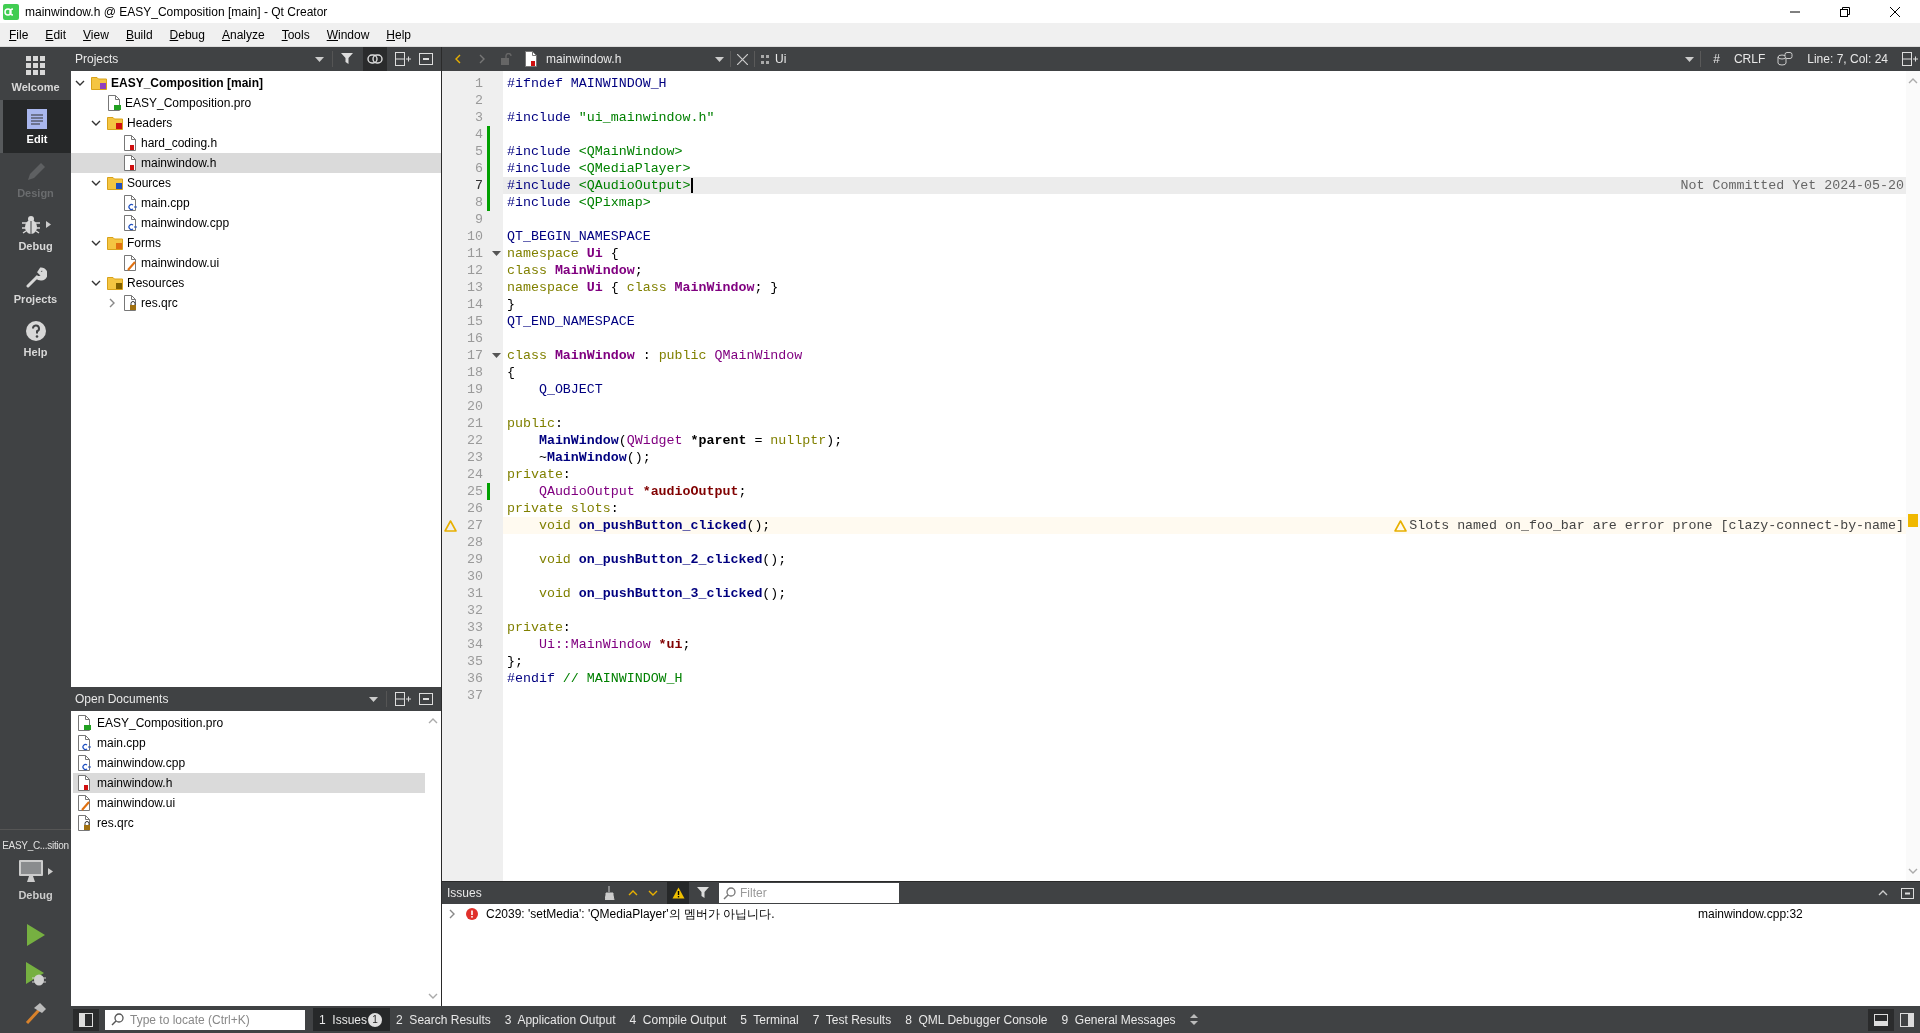 The height and width of the screenshot is (1033, 1920). Describe the element at coordinates (249, 743) in the screenshot. I see `document-item: main.cpp` at that location.